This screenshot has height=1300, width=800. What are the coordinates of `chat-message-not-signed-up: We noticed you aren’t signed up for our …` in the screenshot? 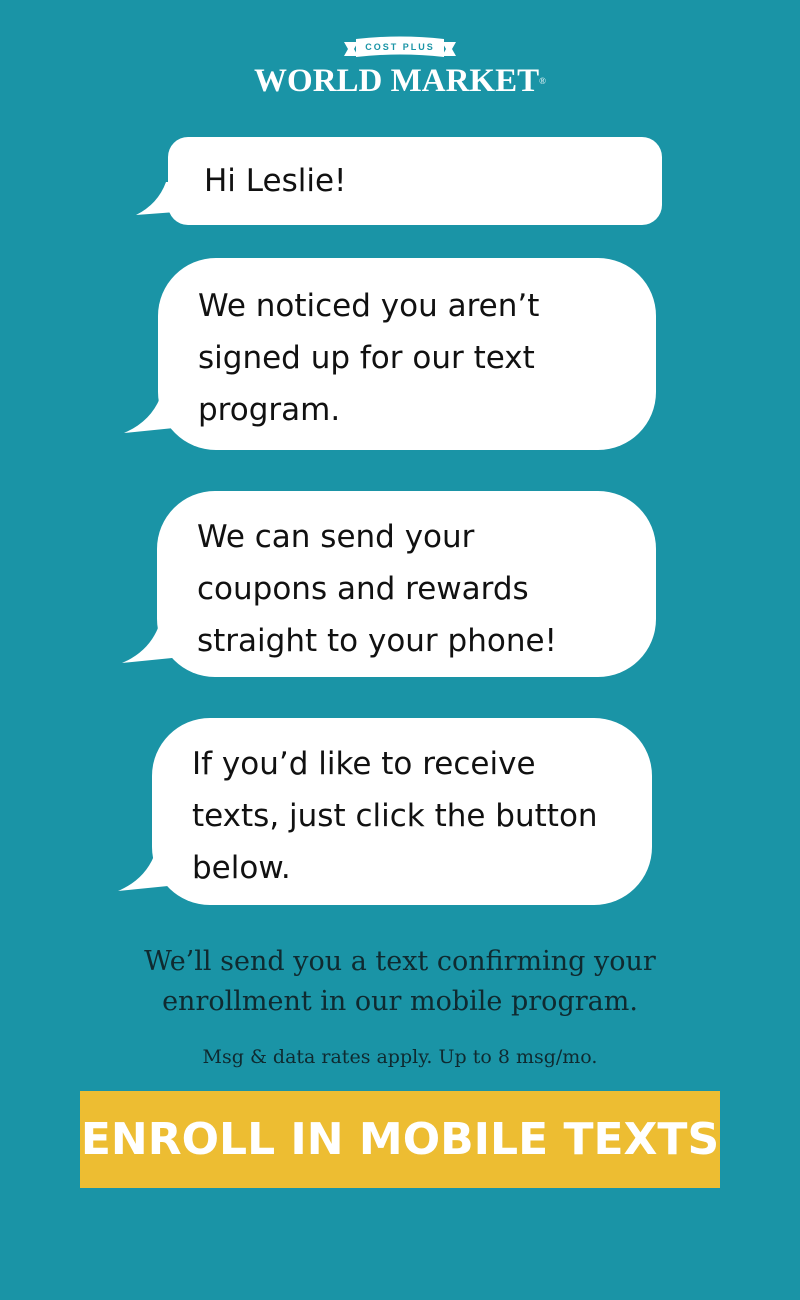 It's located at (407, 354).